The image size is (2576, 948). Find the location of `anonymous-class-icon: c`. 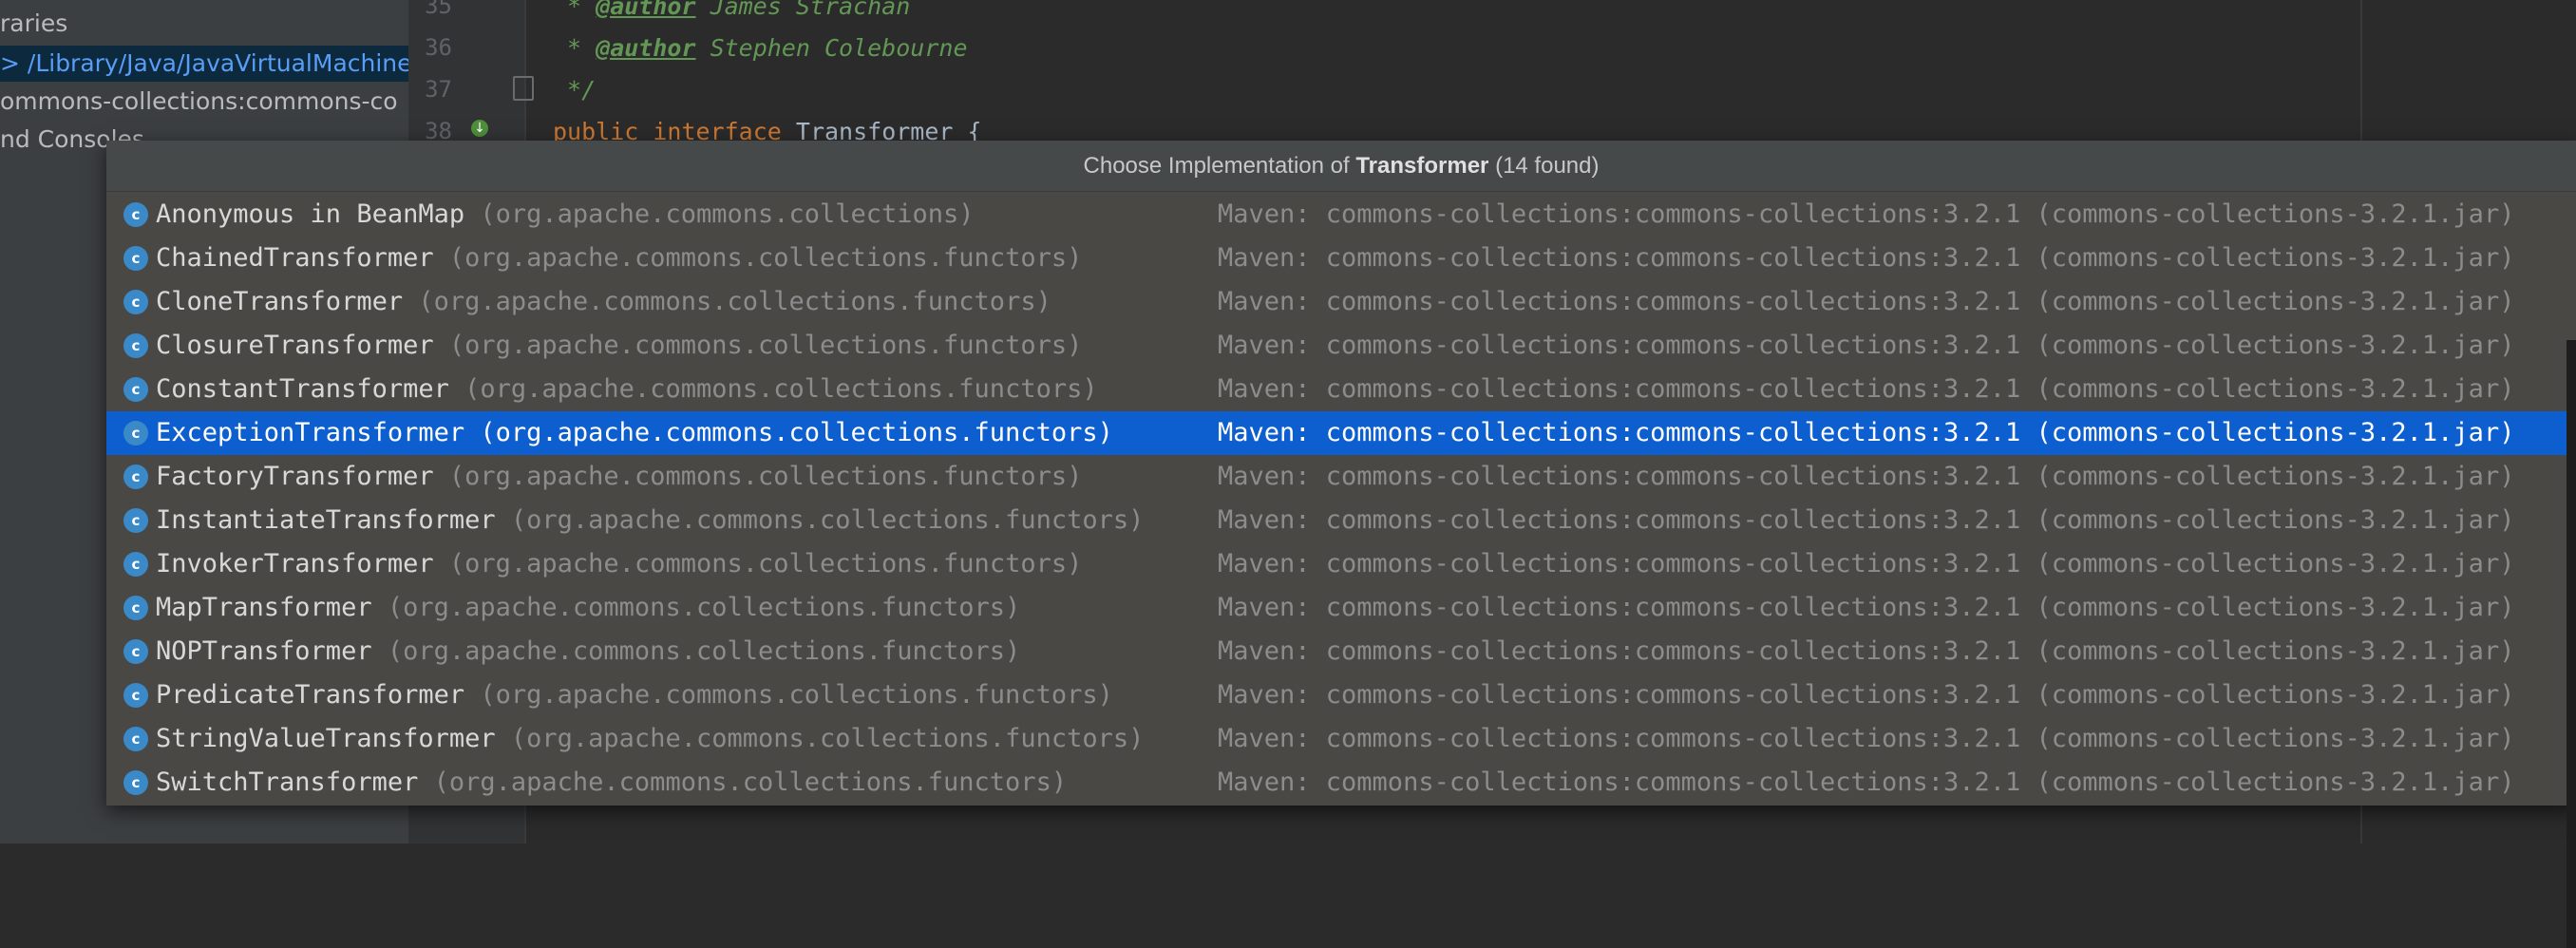

anonymous-class-icon: c is located at coordinates (135, 214).